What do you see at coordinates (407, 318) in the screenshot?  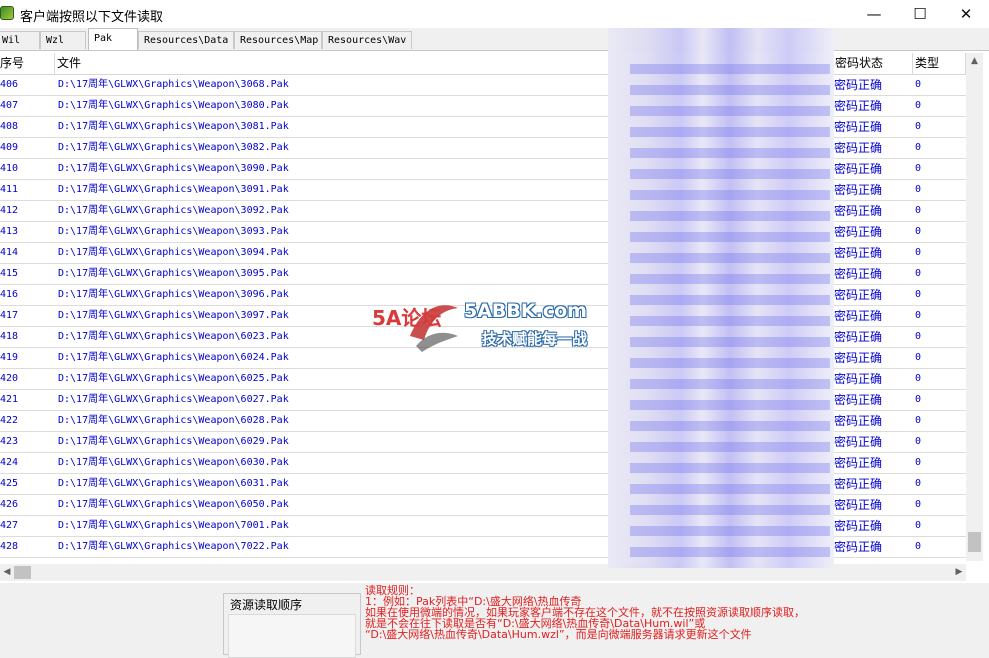 I see `watermark-logo: 5A论坛` at bounding box center [407, 318].